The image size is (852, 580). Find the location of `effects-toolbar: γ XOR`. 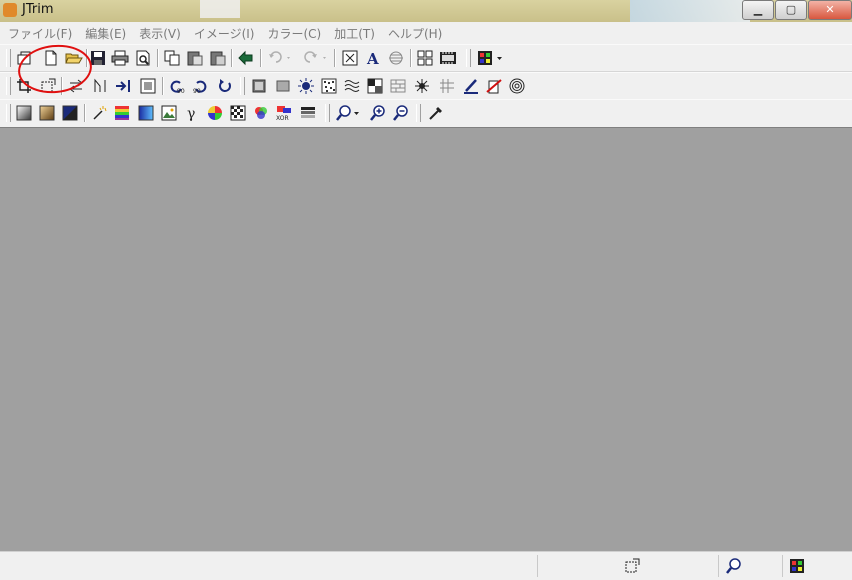

effects-toolbar: γ XOR is located at coordinates (426, 113).